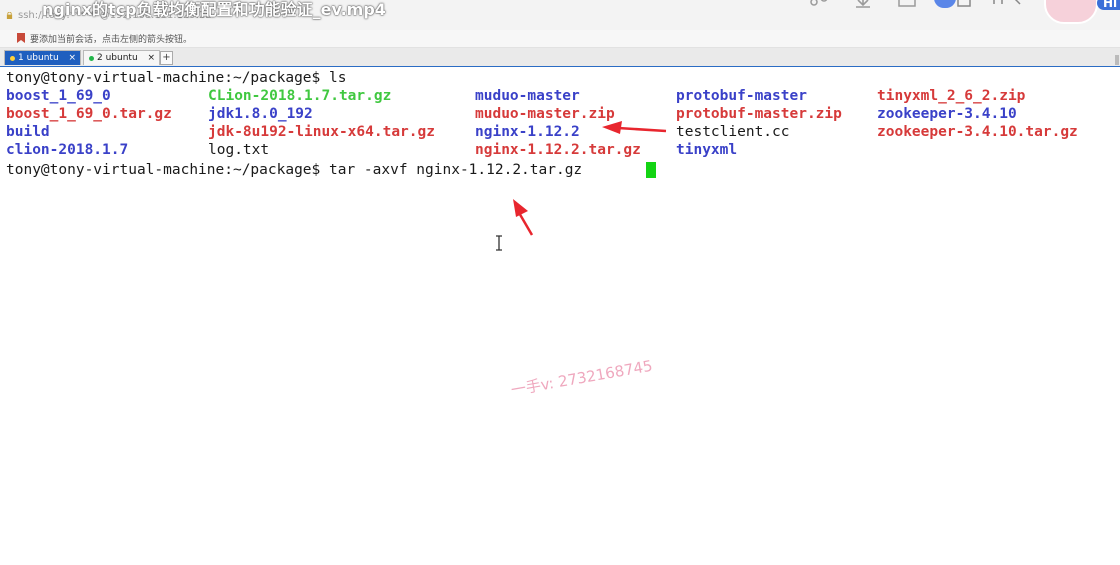  Describe the element at coordinates (819, 5) in the screenshot. I see `share-icon` at that location.